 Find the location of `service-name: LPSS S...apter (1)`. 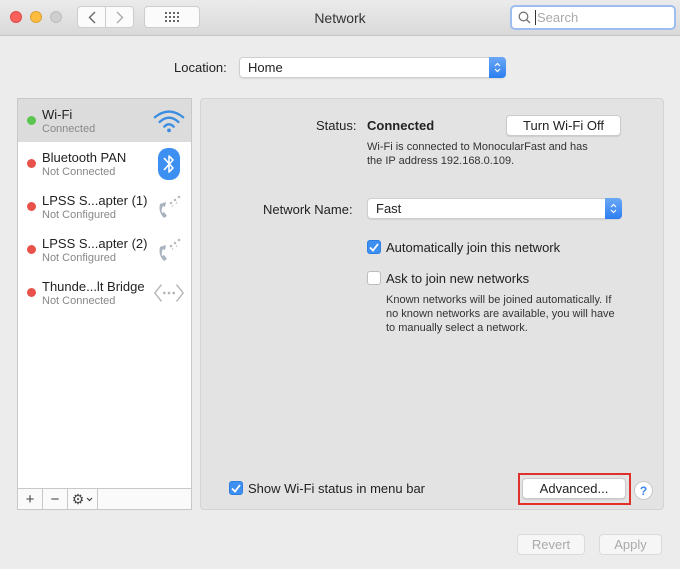

service-name: LPSS S...apter (1) is located at coordinates (95, 200).